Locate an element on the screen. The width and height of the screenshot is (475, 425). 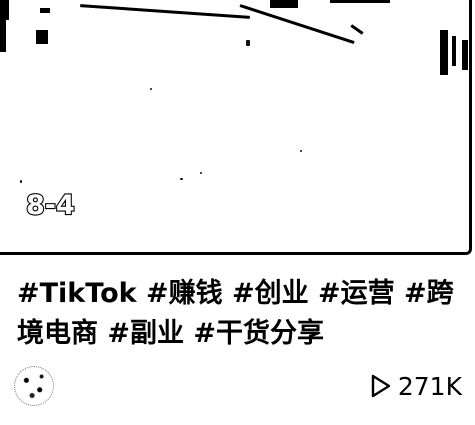
author-avatar is located at coordinates (34, 386).